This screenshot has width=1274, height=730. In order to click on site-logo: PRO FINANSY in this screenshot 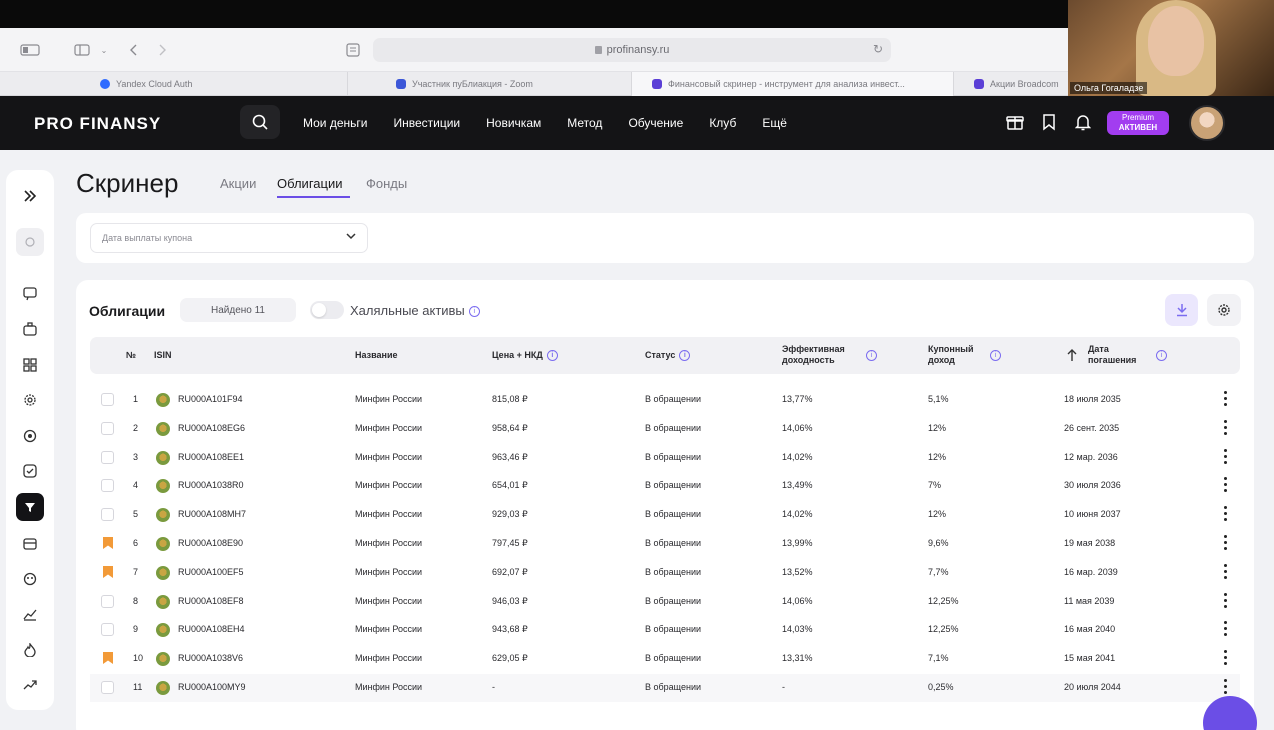, I will do `click(97, 124)`.